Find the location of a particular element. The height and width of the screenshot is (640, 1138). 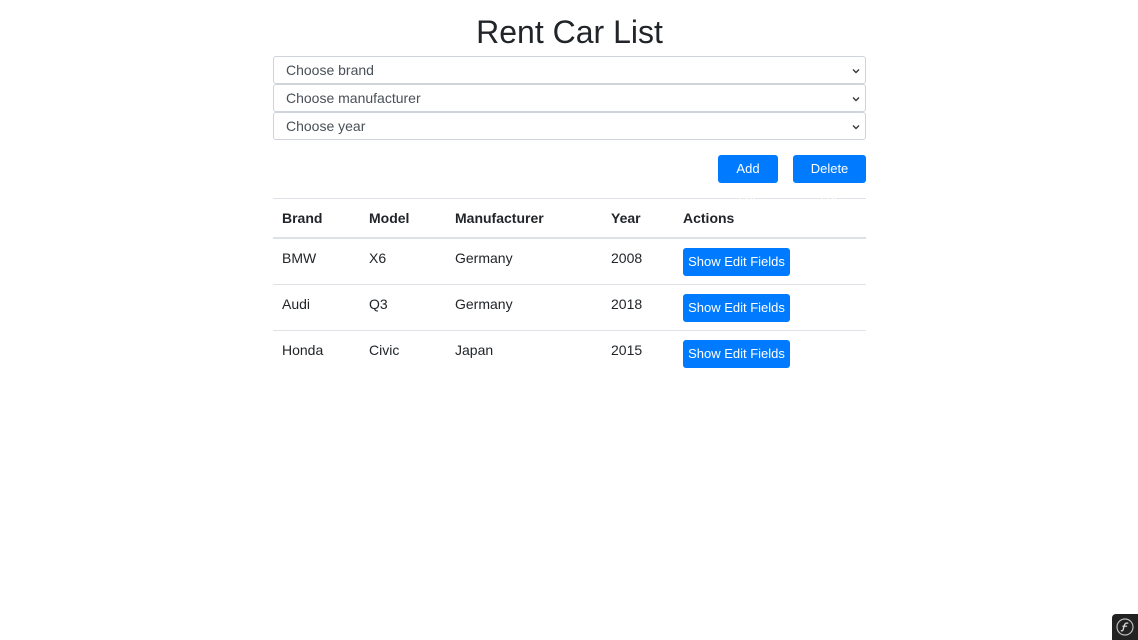

cell-year: 2008 is located at coordinates (627, 258).